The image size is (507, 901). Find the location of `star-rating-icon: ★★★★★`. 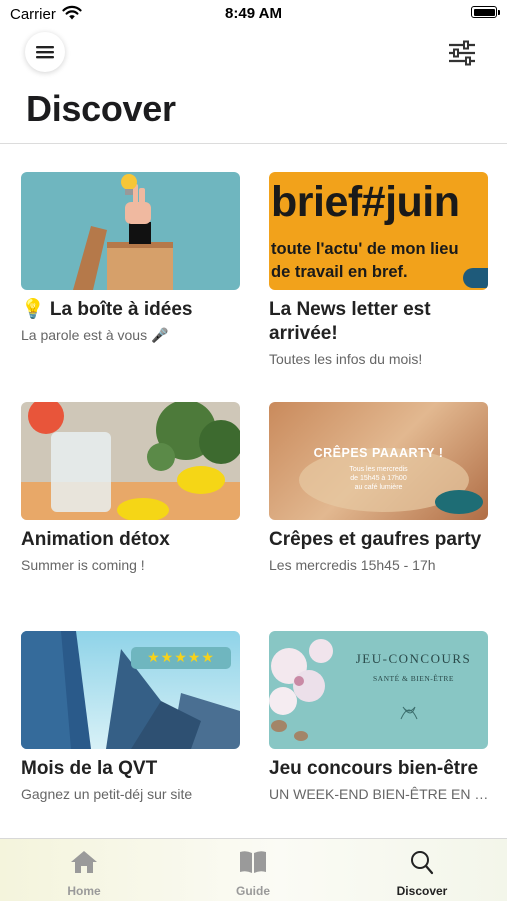

star-rating-icon: ★★★★★ is located at coordinates (181, 658).